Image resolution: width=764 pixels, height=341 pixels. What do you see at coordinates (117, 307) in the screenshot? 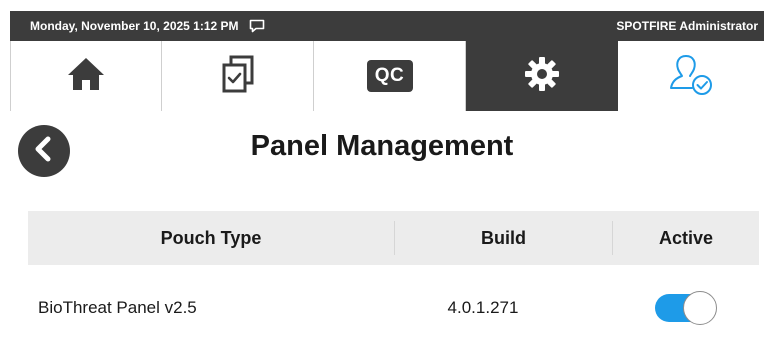
I see `pouch-type-cell: BioThreat Panel v2.5` at bounding box center [117, 307].